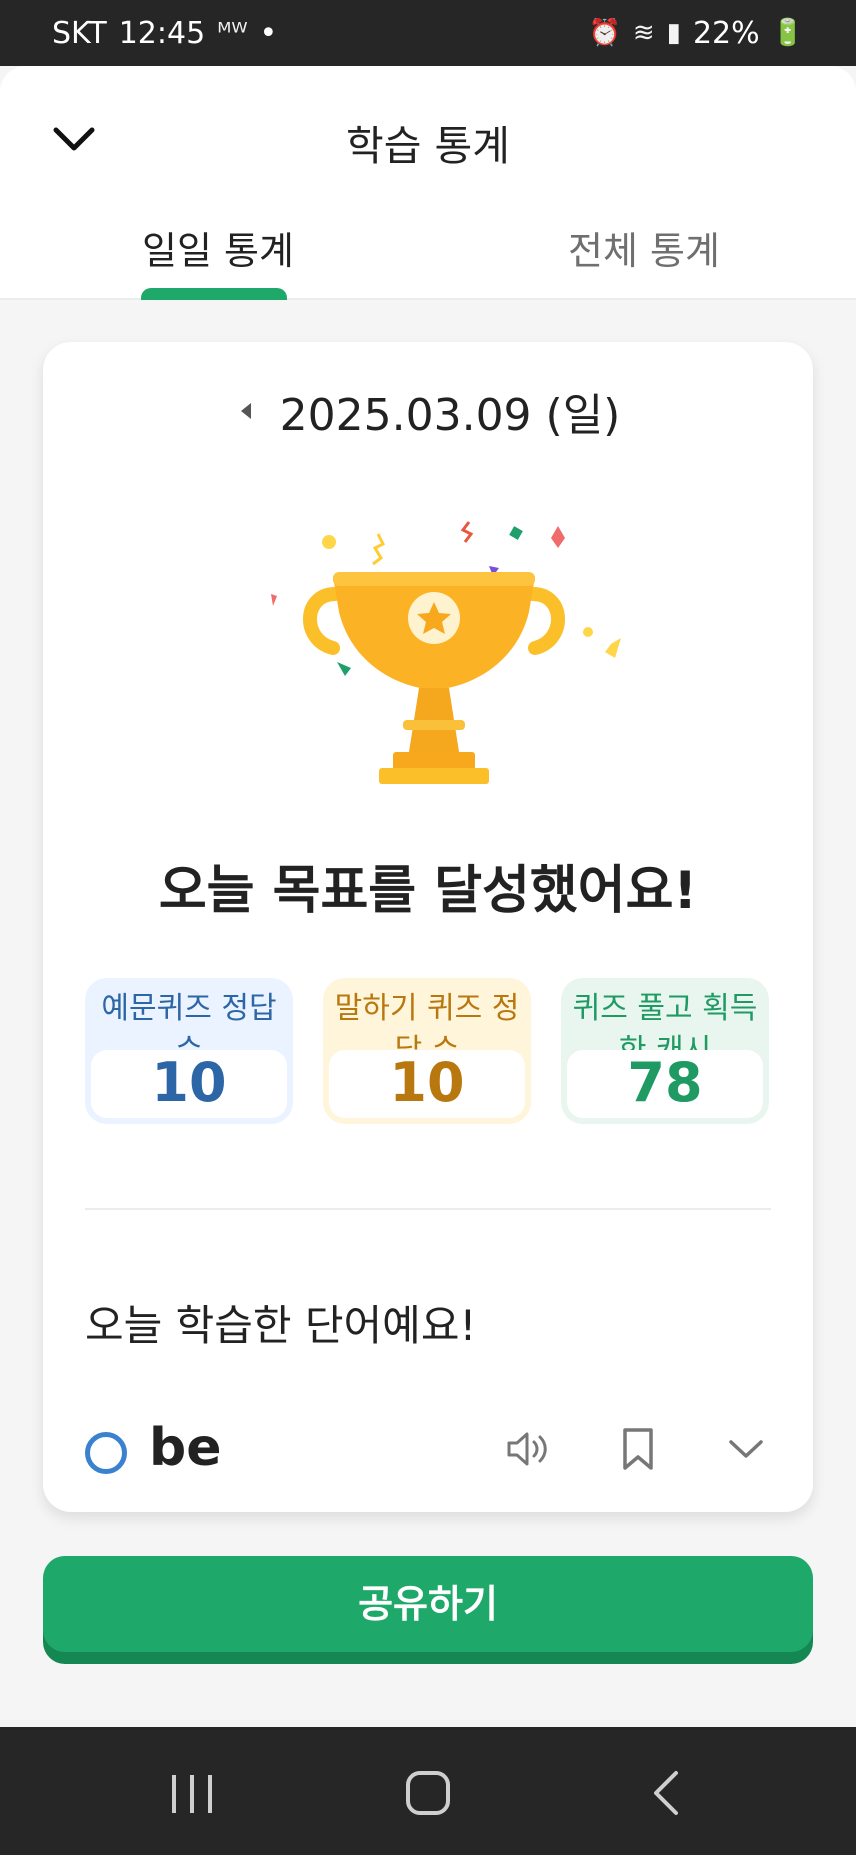 Image resolution: width=856 pixels, height=1855 pixels. Describe the element at coordinates (453, 662) in the screenshot. I see `trophy-illustration` at that location.